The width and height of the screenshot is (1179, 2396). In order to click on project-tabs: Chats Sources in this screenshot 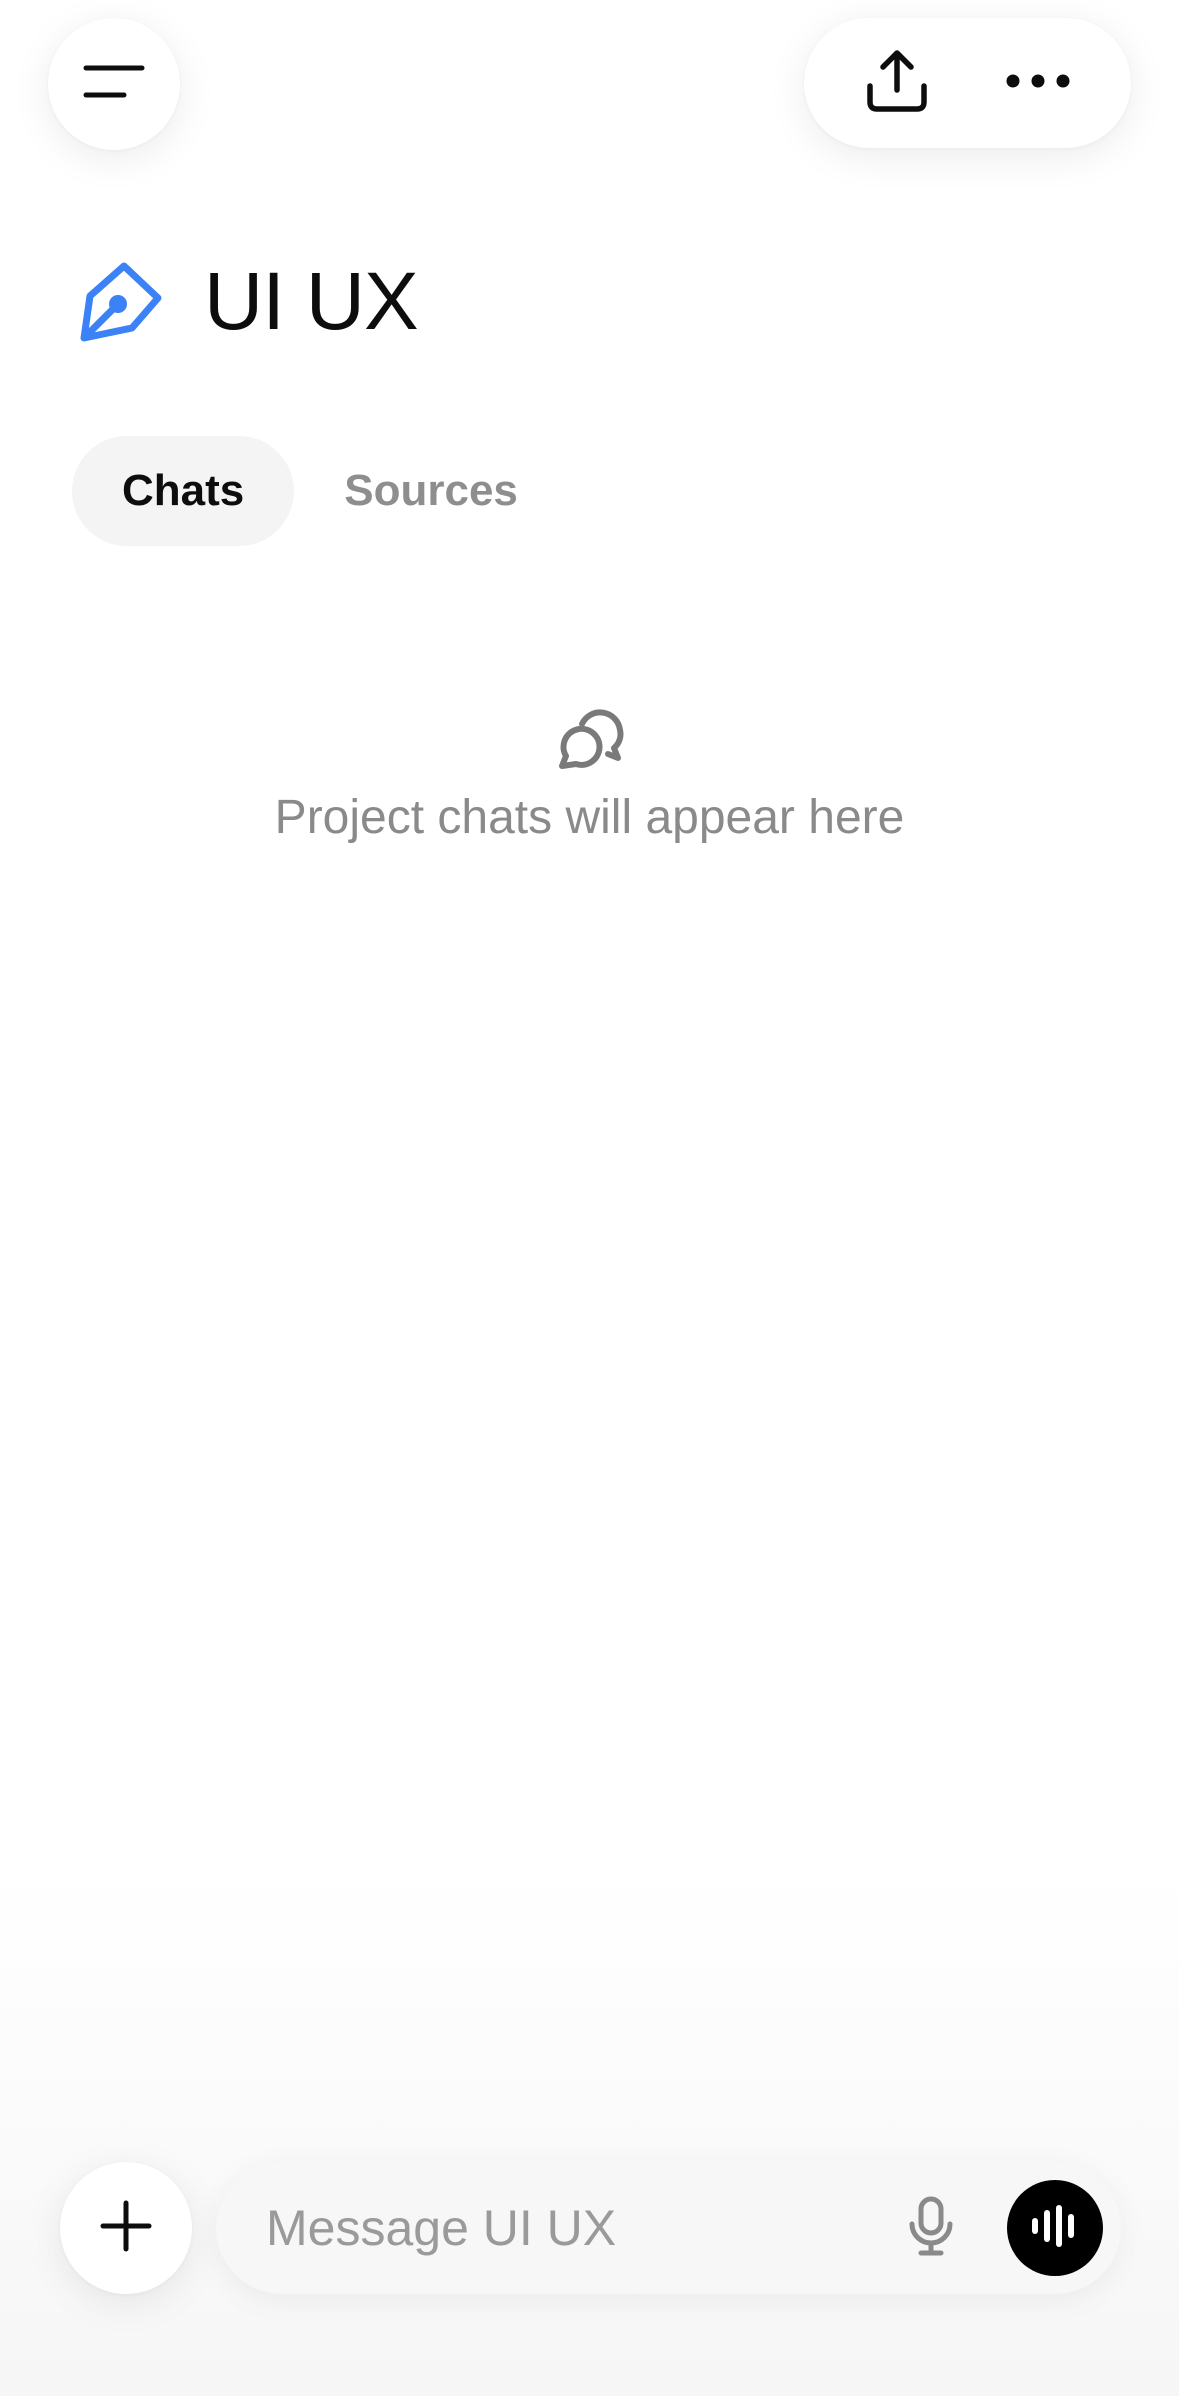, I will do `click(320, 491)`.